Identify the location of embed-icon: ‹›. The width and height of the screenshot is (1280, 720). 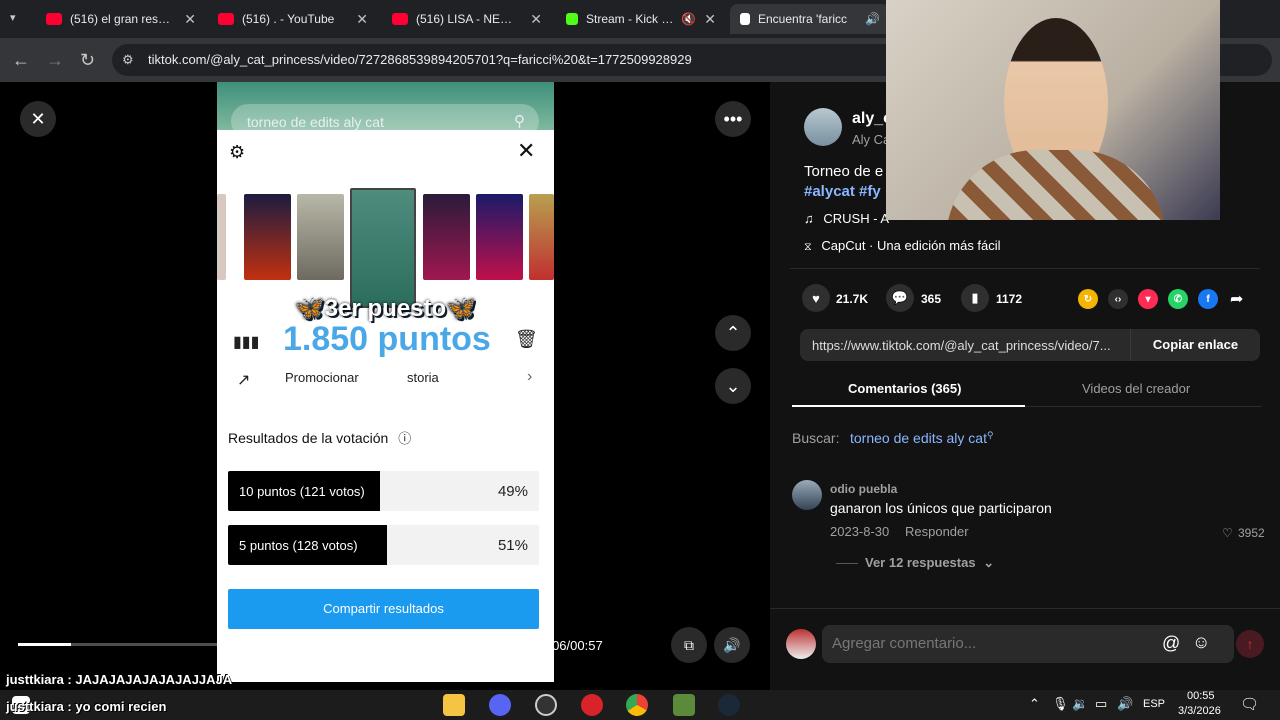
(1118, 299).